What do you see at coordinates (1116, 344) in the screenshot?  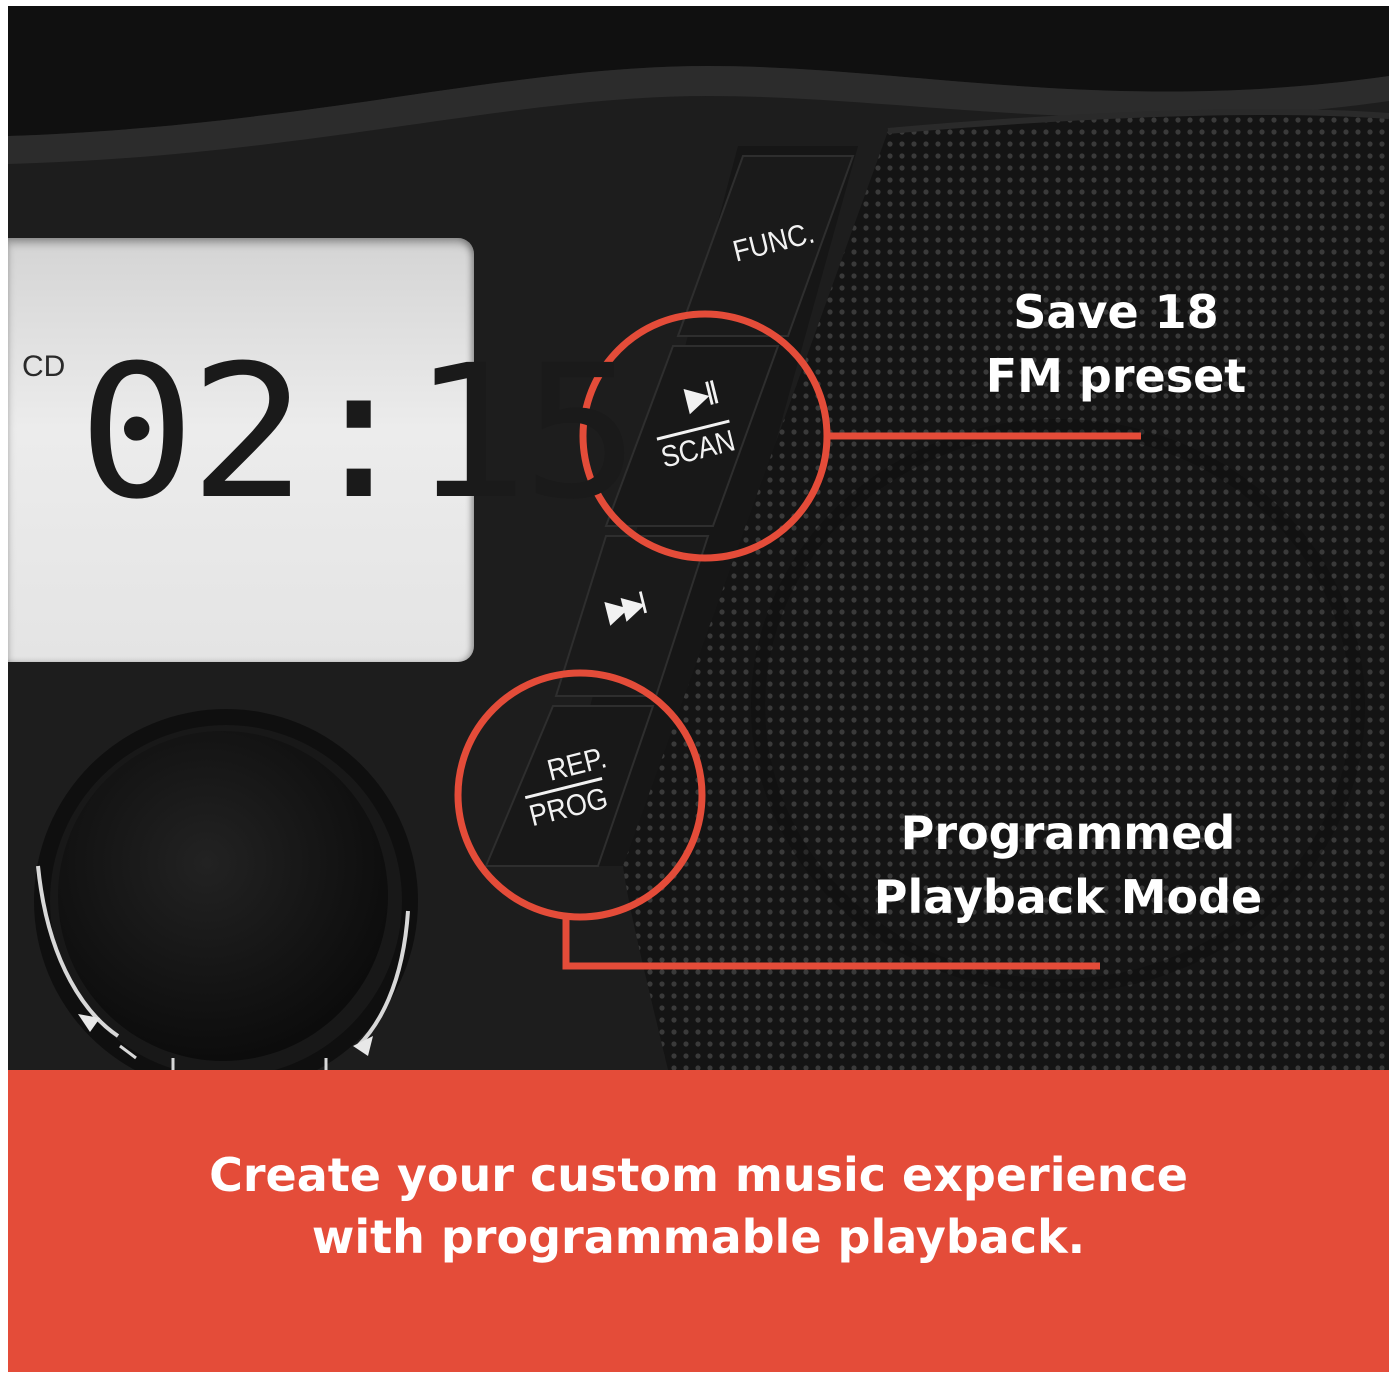 I see `scan-callout-text: Save 18 FM preset` at bounding box center [1116, 344].